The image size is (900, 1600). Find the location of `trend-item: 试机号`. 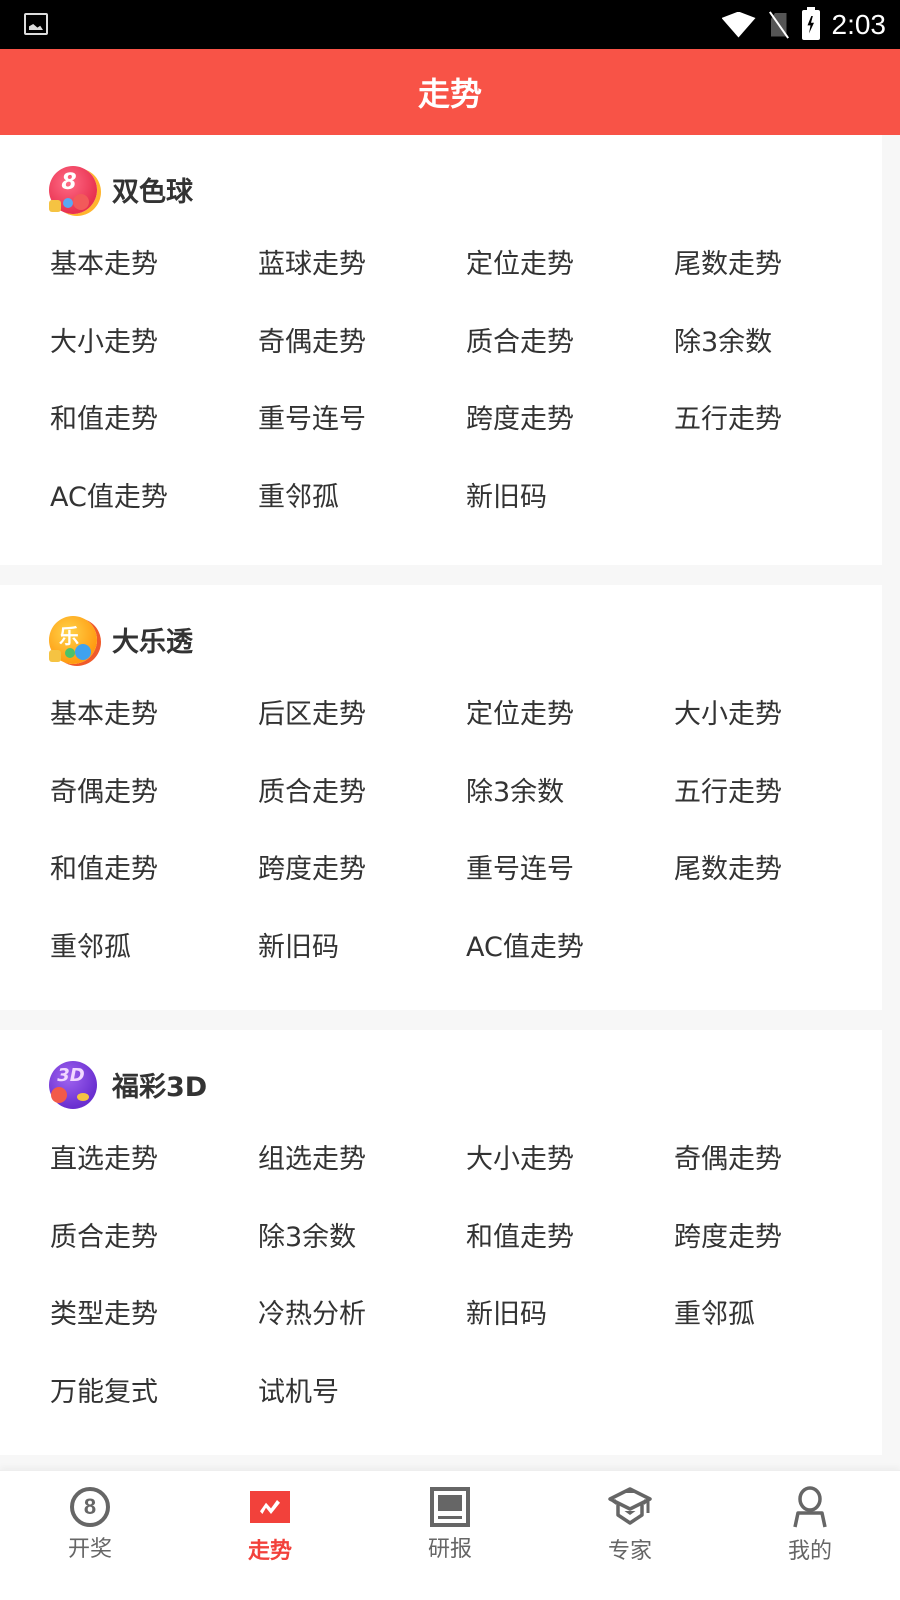

trend-item: 试机号 is located at coordinates (362, 1407).